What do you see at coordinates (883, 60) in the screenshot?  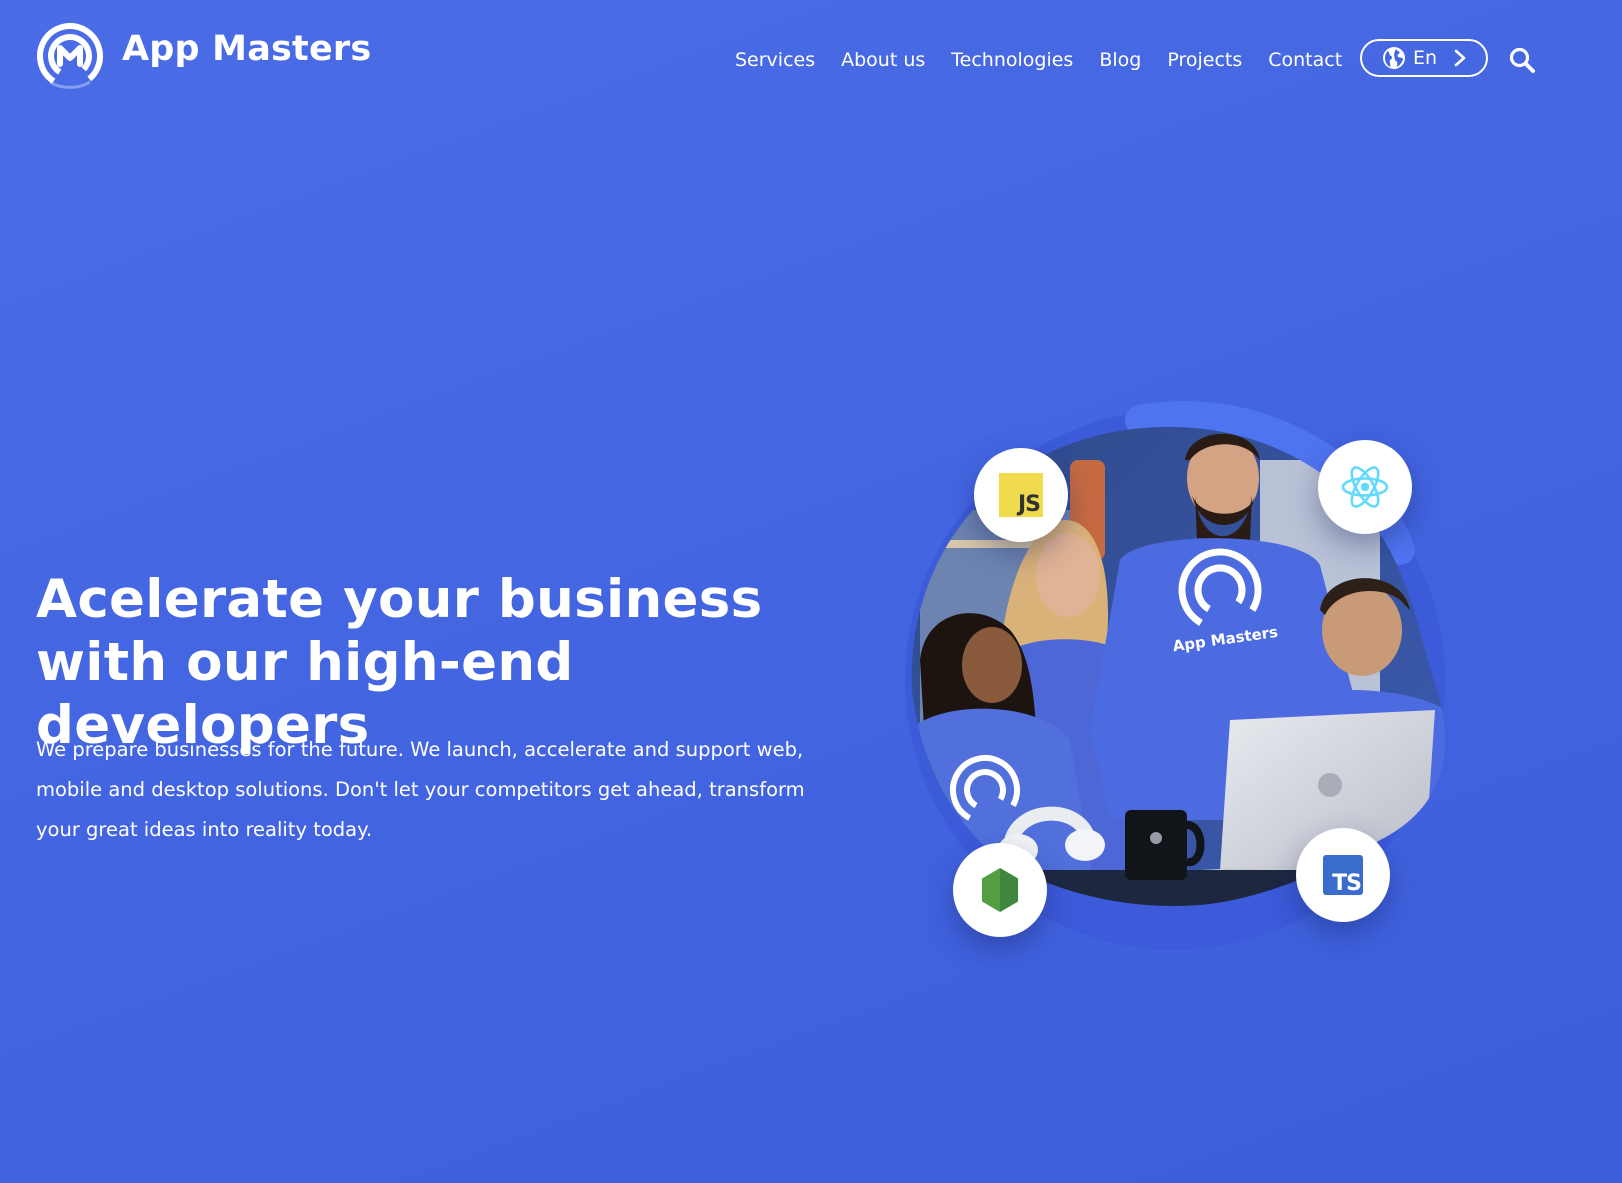 I see `nav-about-us: About us` at bounding box center [883, 60].